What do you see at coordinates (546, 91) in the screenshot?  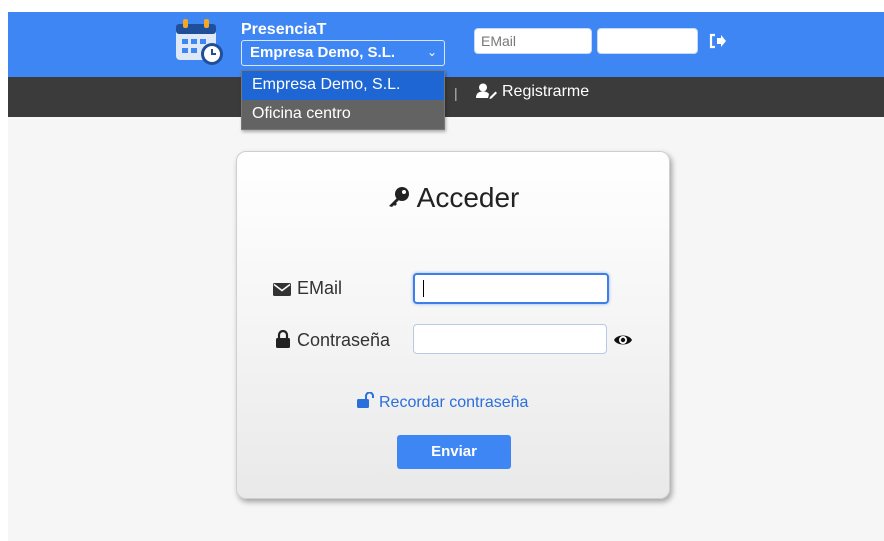 I see `register-label: Registrarme` at bounding box center [546, 91].